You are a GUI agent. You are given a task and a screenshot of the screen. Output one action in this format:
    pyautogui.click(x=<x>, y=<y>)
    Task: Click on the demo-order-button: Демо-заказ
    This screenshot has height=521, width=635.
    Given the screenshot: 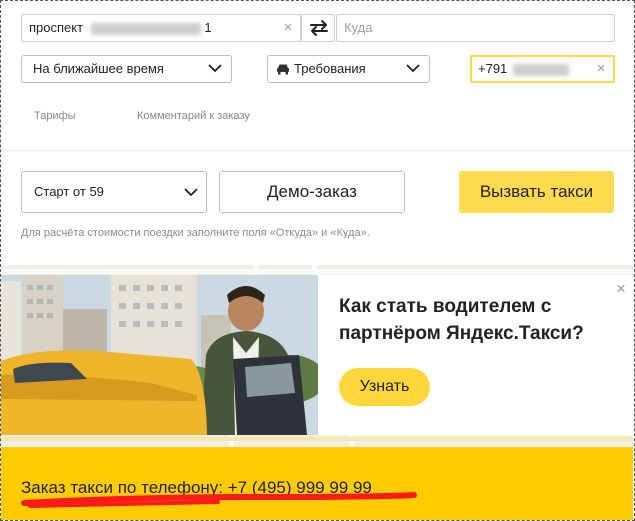 What is the action you would take?
    pyautogui.click(x=312, y=192)
    